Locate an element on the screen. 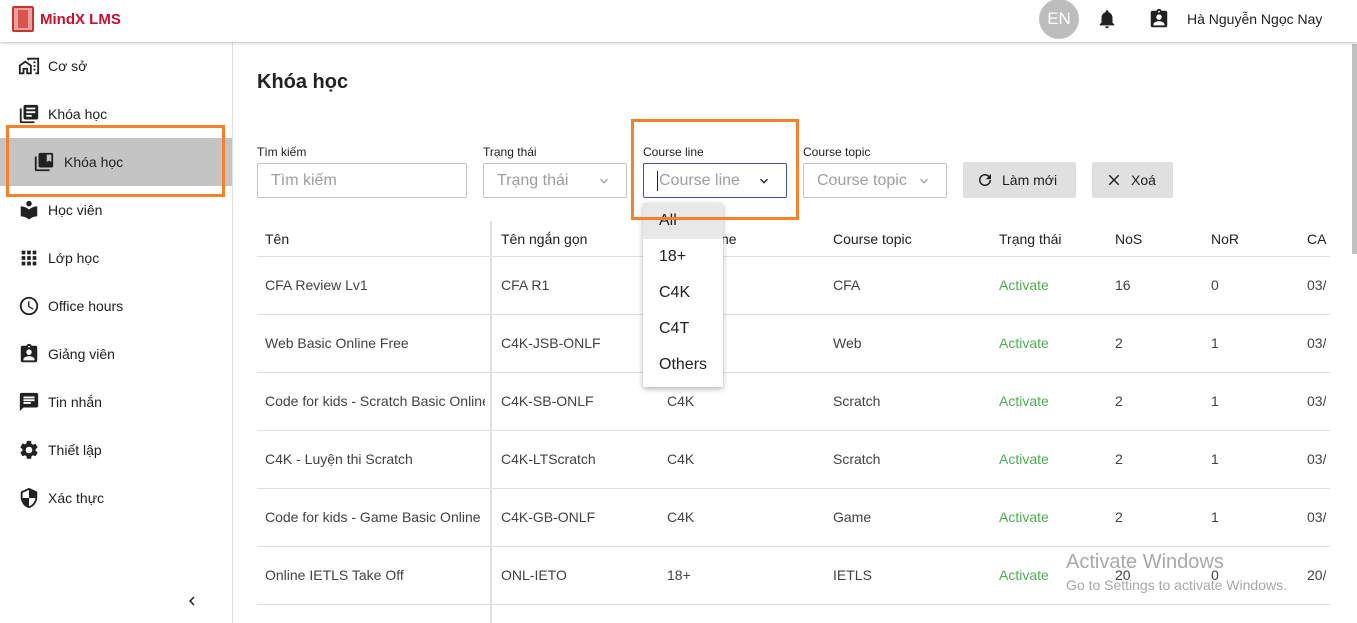  sidebar-item-giang-vien: Giảng viên is located at coordinates (116, 354).